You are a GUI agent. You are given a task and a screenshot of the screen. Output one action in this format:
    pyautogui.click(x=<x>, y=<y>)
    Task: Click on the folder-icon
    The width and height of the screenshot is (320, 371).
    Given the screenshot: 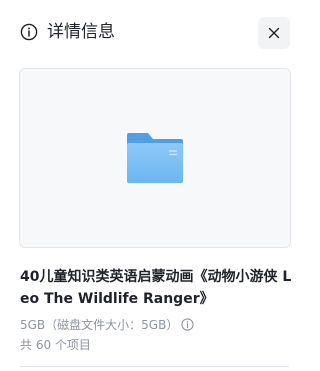 What is the action you would take?
    pyautogui.click(x=155, y=158)
    